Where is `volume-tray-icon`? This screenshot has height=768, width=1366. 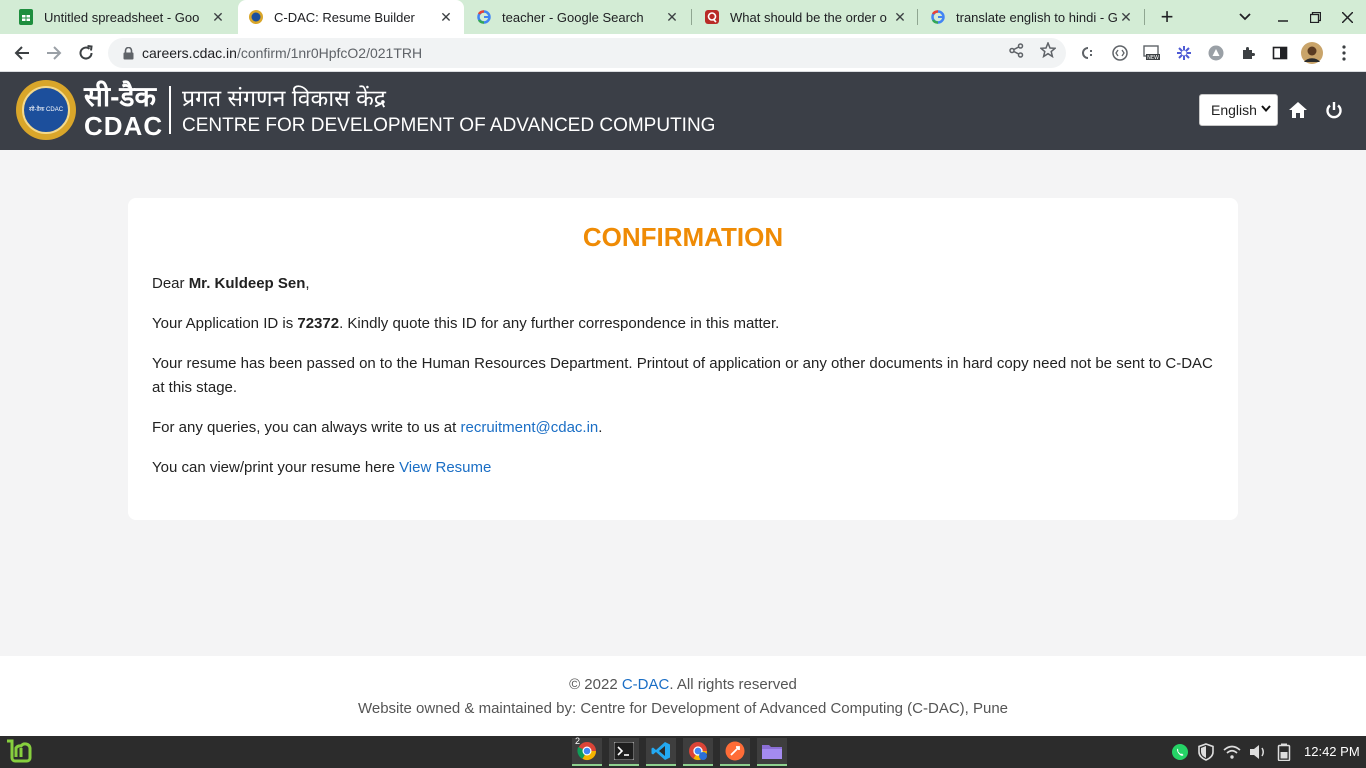 volume-tray-icon is located at coordinates (1258, 752).